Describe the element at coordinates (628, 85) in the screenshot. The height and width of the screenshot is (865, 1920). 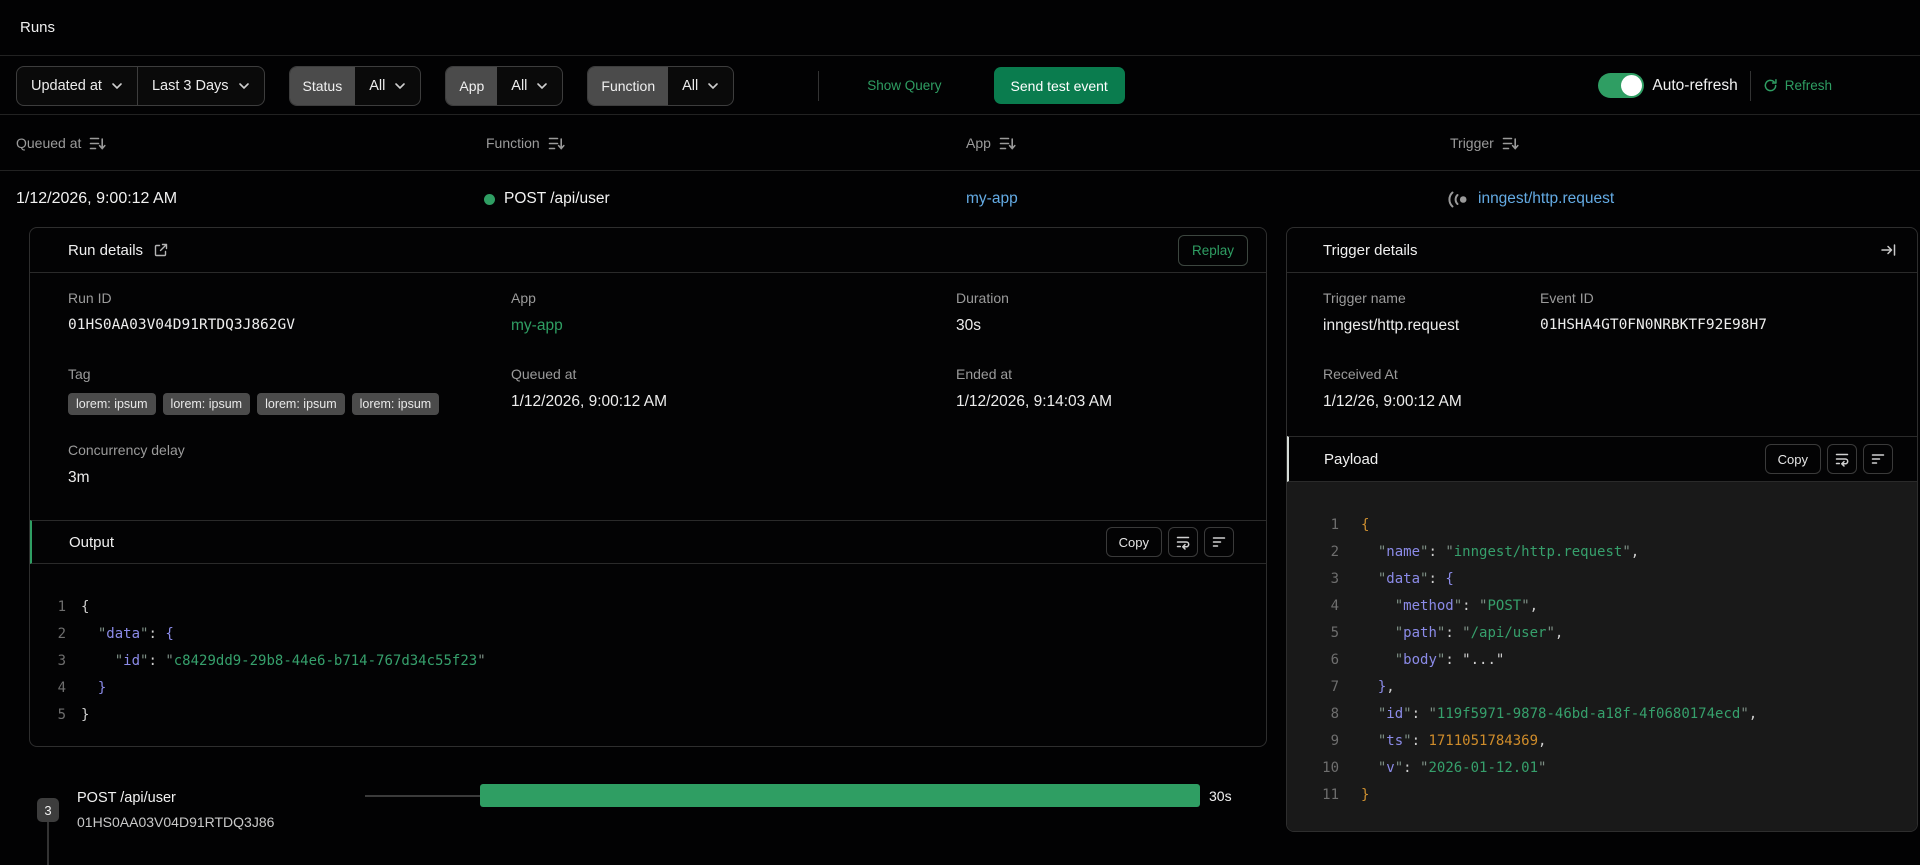
I see `function-filter-label: Function` at that location.